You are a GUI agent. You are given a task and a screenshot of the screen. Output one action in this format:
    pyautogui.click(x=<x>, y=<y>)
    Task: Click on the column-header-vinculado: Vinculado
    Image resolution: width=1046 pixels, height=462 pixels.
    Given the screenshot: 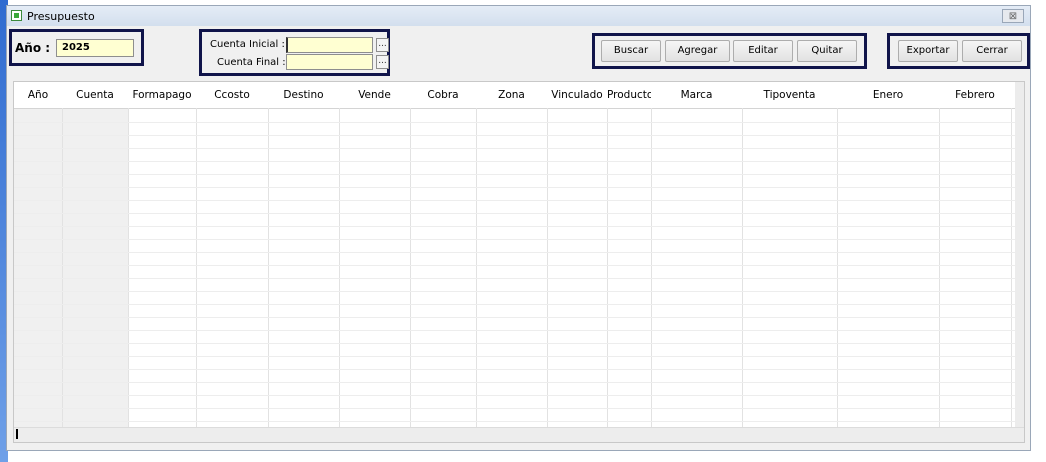 What is the action you would take?
    pyautogui.click(x=577, y=95)
    